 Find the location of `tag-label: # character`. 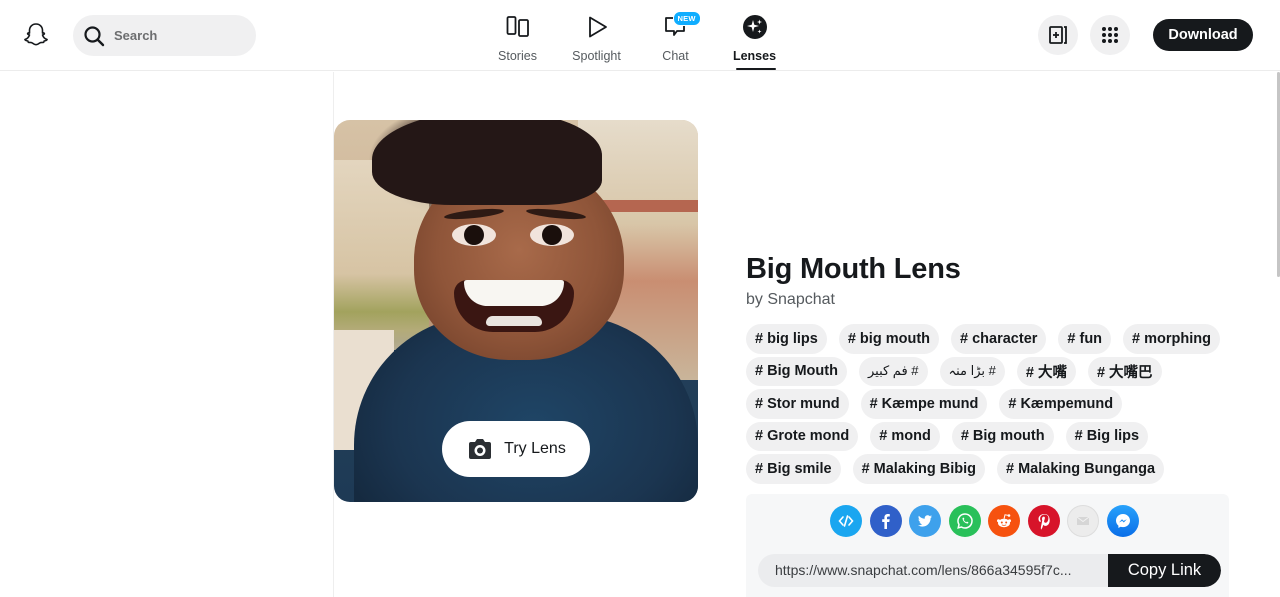

tag-label: # character is located at coordinates (999, 338).